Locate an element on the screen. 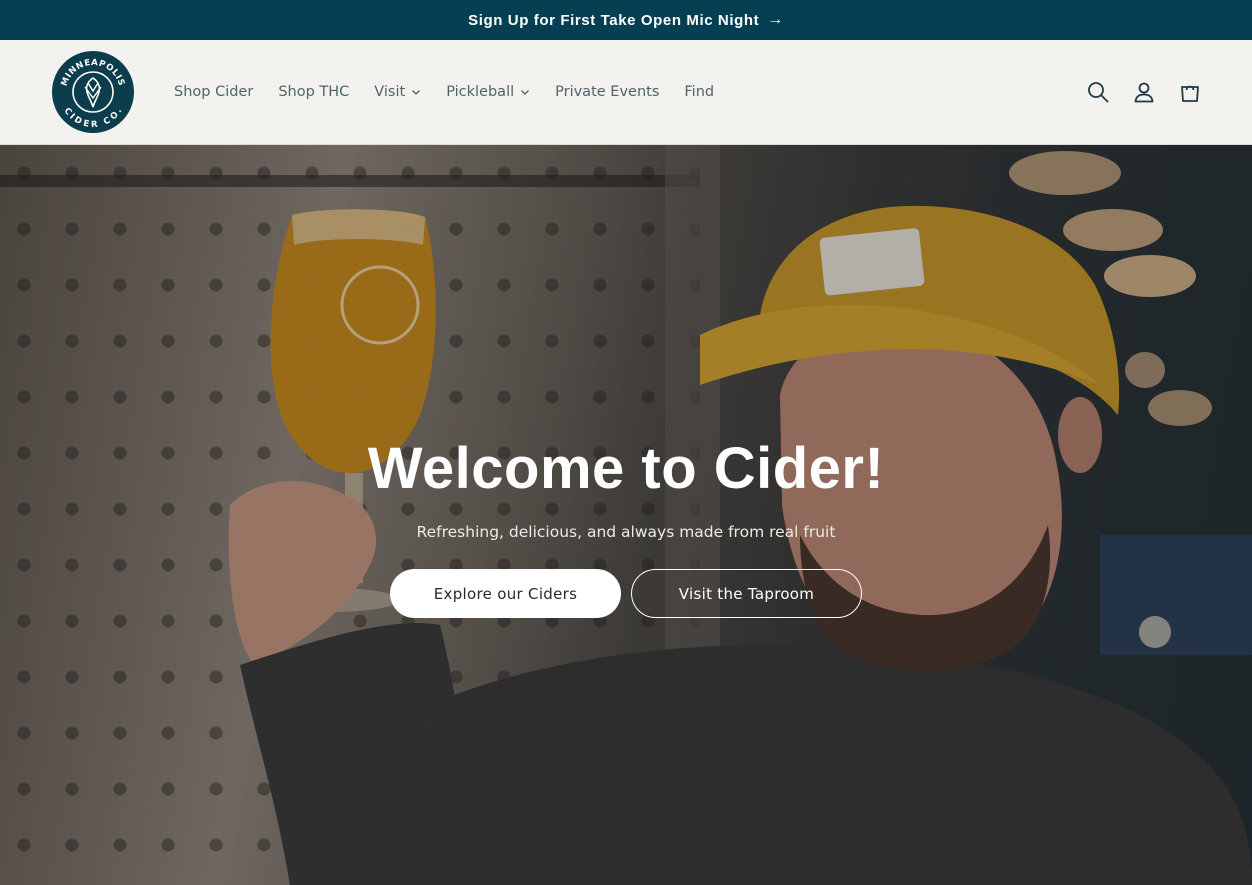 Image resolution: width=1252 pixels, height=885 pixels. account-icon is located at coordinates (1144, 92).